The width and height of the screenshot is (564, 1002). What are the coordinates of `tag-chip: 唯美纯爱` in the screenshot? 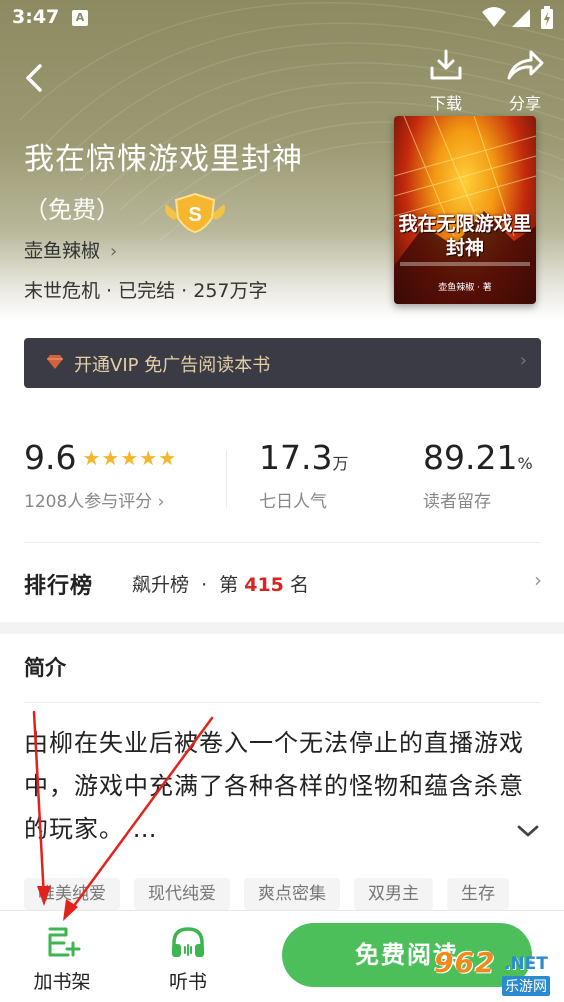 It's located at (72, 894).